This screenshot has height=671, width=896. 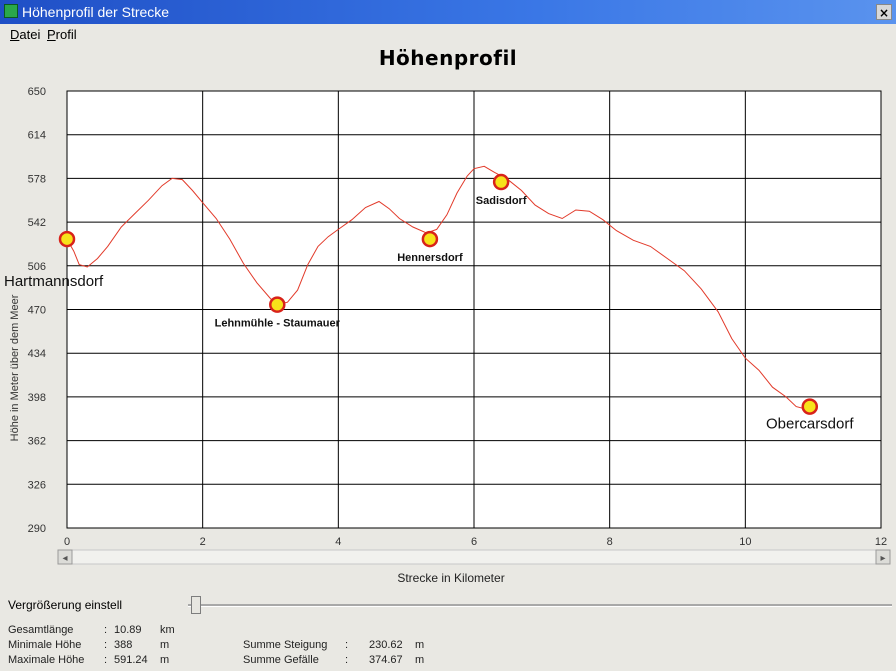 What do you see at coordinates (882, 558) in the screenshot?
I see `scroll-right-icon: ▸` at bounding box center [882, 558].